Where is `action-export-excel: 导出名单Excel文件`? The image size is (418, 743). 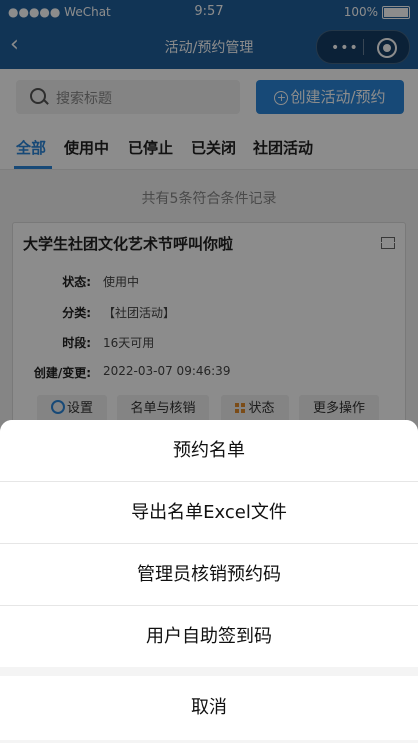
action-export-excel: 导出名单Excel文件 is located at coordinates (209, 513).